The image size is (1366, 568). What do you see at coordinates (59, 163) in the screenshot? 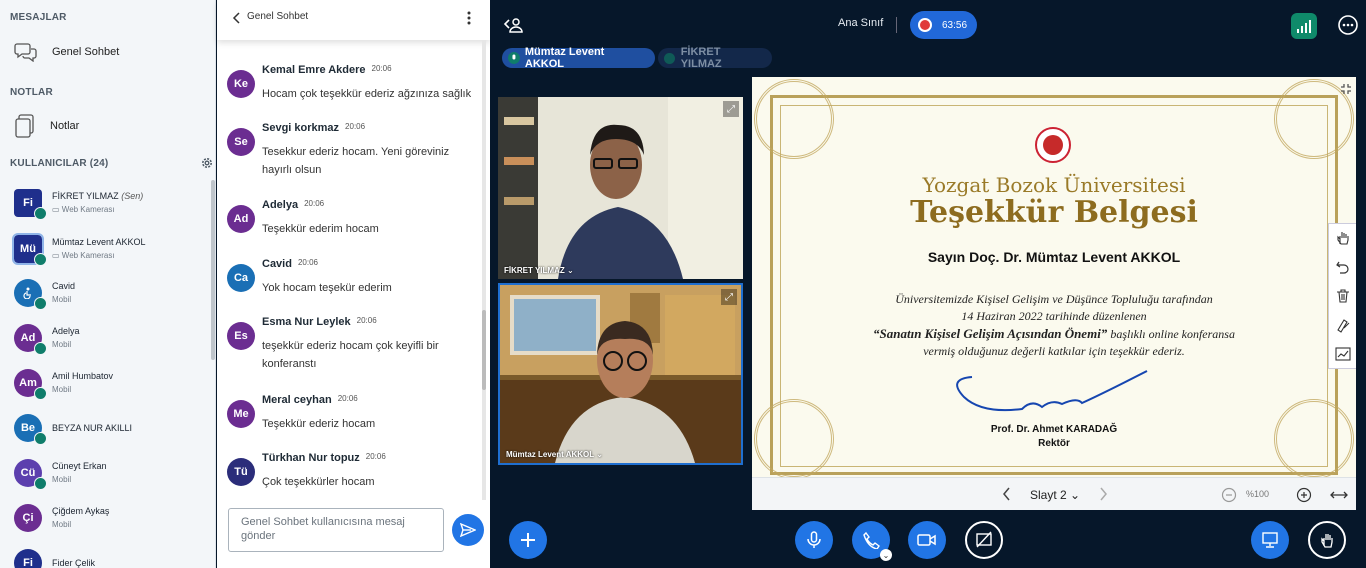
I see `users-header: KULLANICILAR (24)` at bounding box center [59, 163].